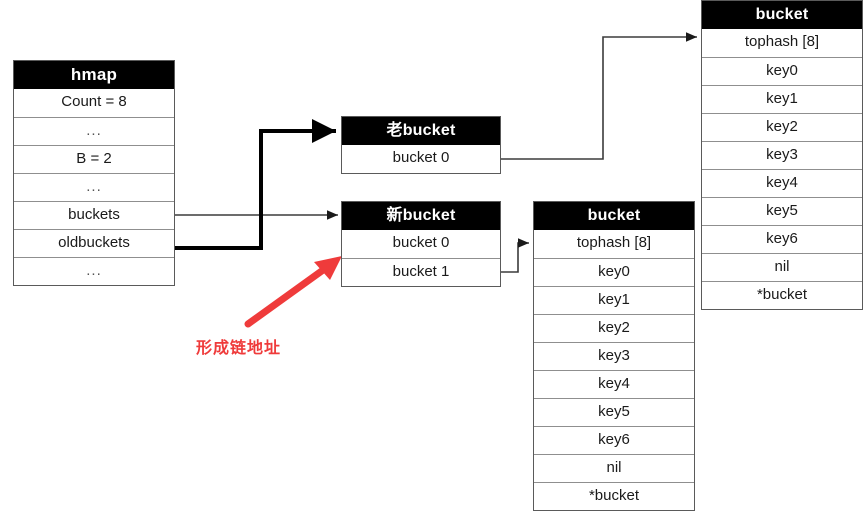  I want to click on bucket-bottom-row-key3: key3, so click(614, 356).